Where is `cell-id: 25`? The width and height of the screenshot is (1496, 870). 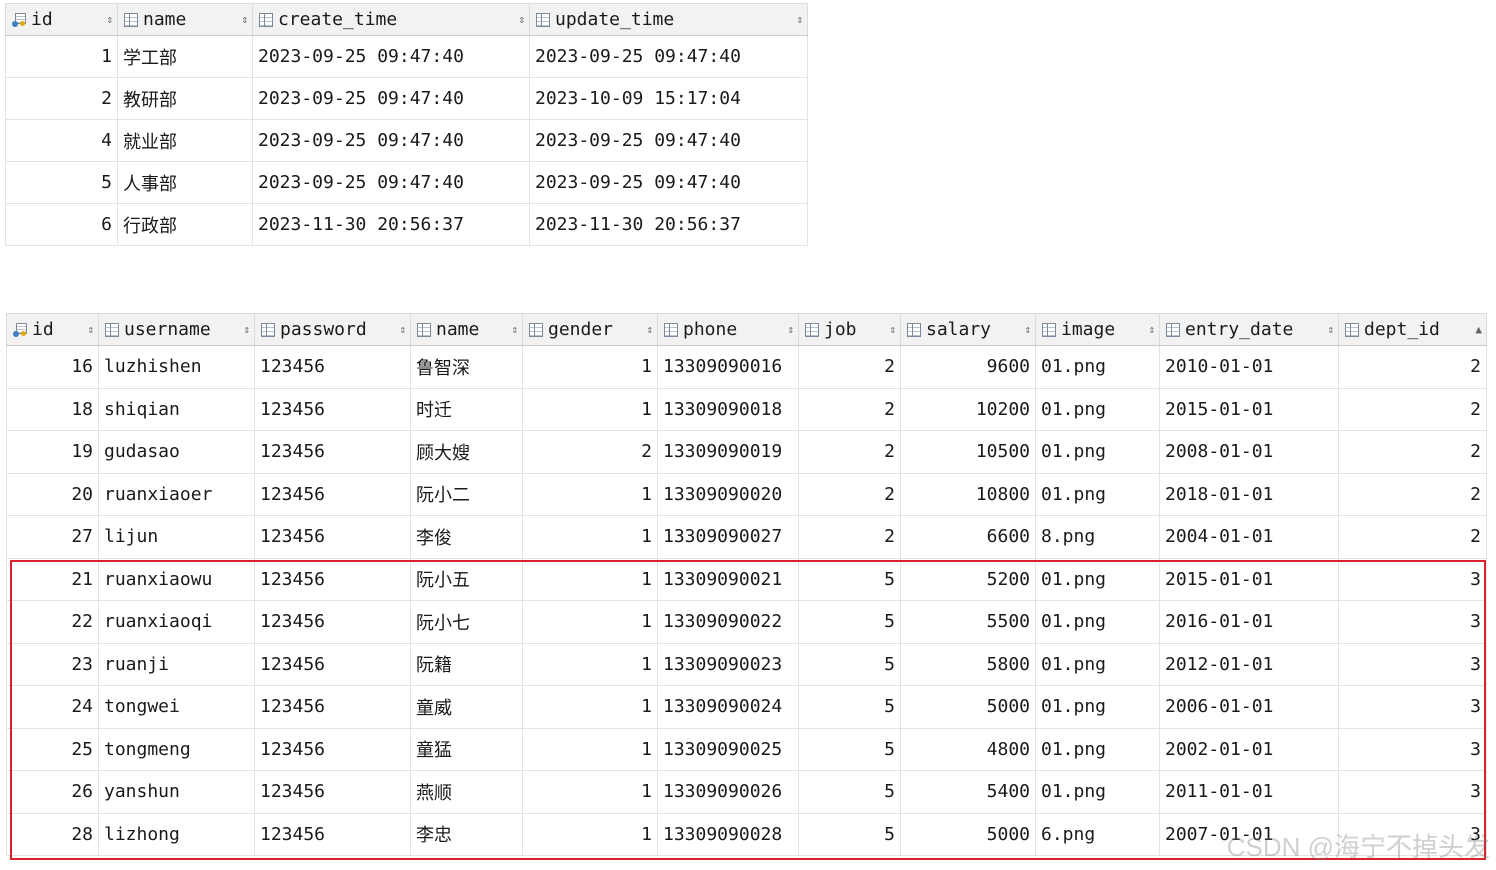 cell-id: 25 is located at coordinates (52, 749).